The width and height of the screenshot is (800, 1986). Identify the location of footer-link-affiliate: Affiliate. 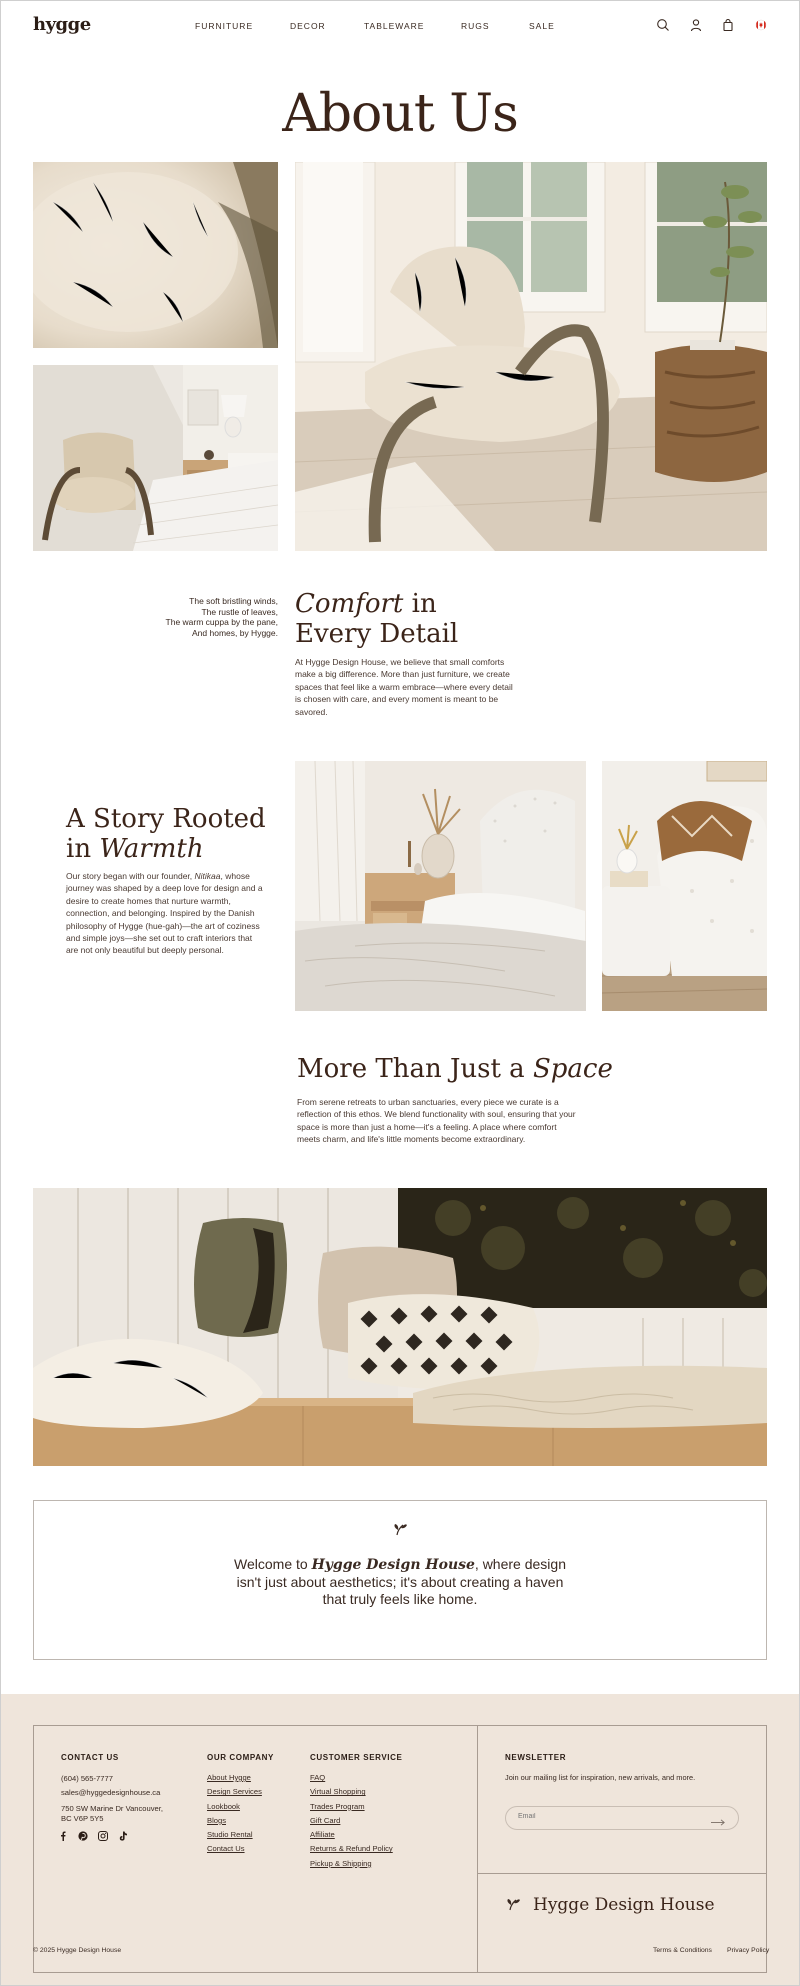
(380, 1835).